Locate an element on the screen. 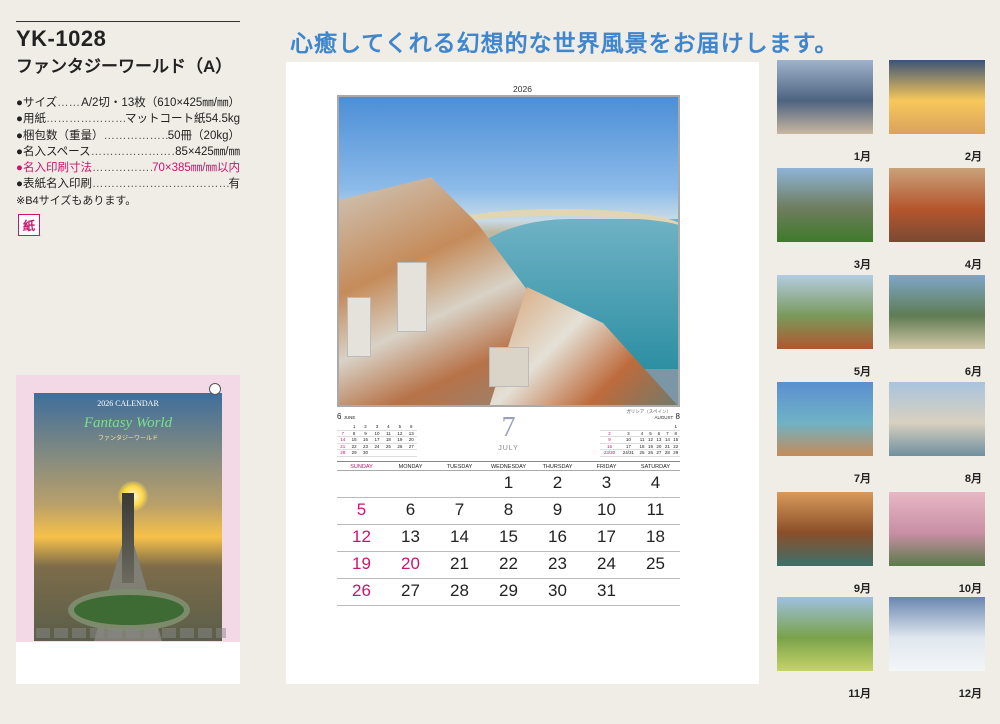 The height and width of the screenshot is (724, 1000). day-number: 6 is located at coordinates (410, 509).